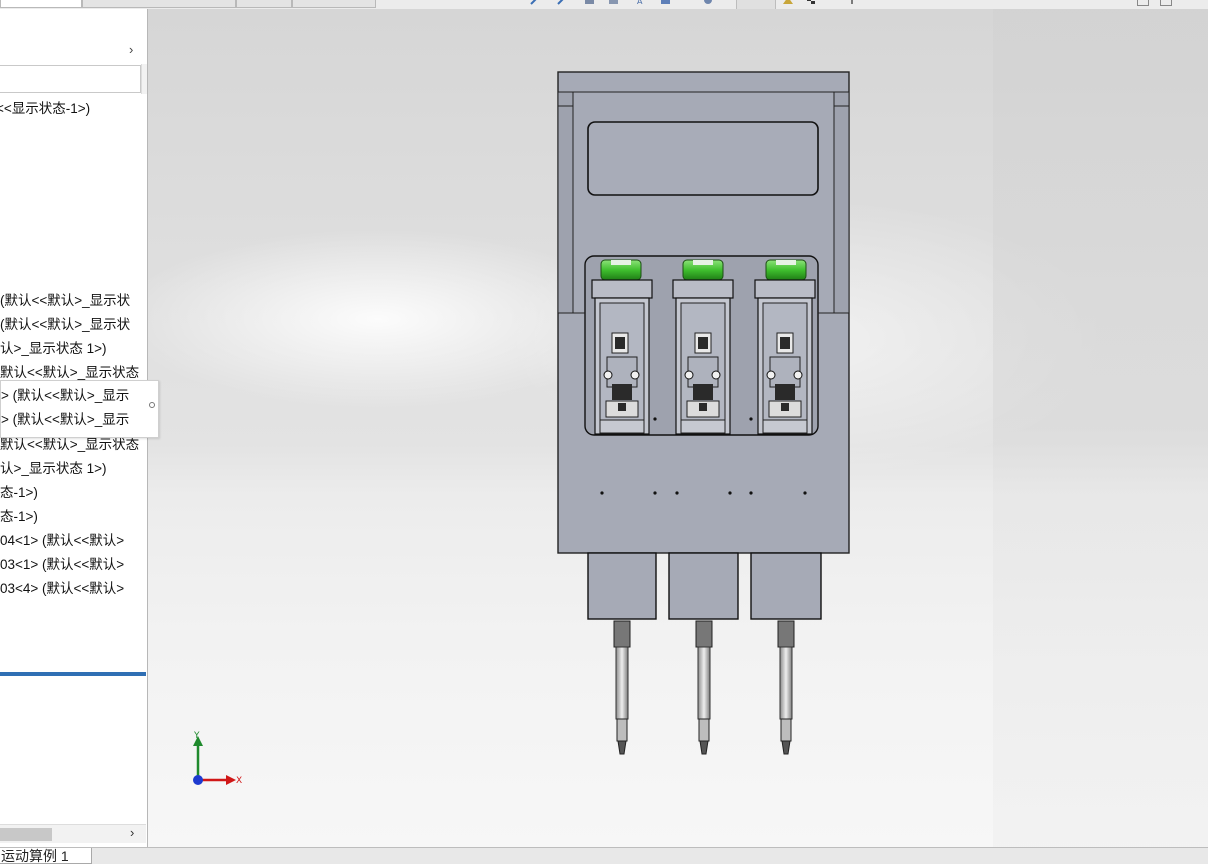 This screenshot has height=864, width=1208. Describe the element at coordinates (41, 4) in the screenshot. I see `tab-feature-manager` at that location.